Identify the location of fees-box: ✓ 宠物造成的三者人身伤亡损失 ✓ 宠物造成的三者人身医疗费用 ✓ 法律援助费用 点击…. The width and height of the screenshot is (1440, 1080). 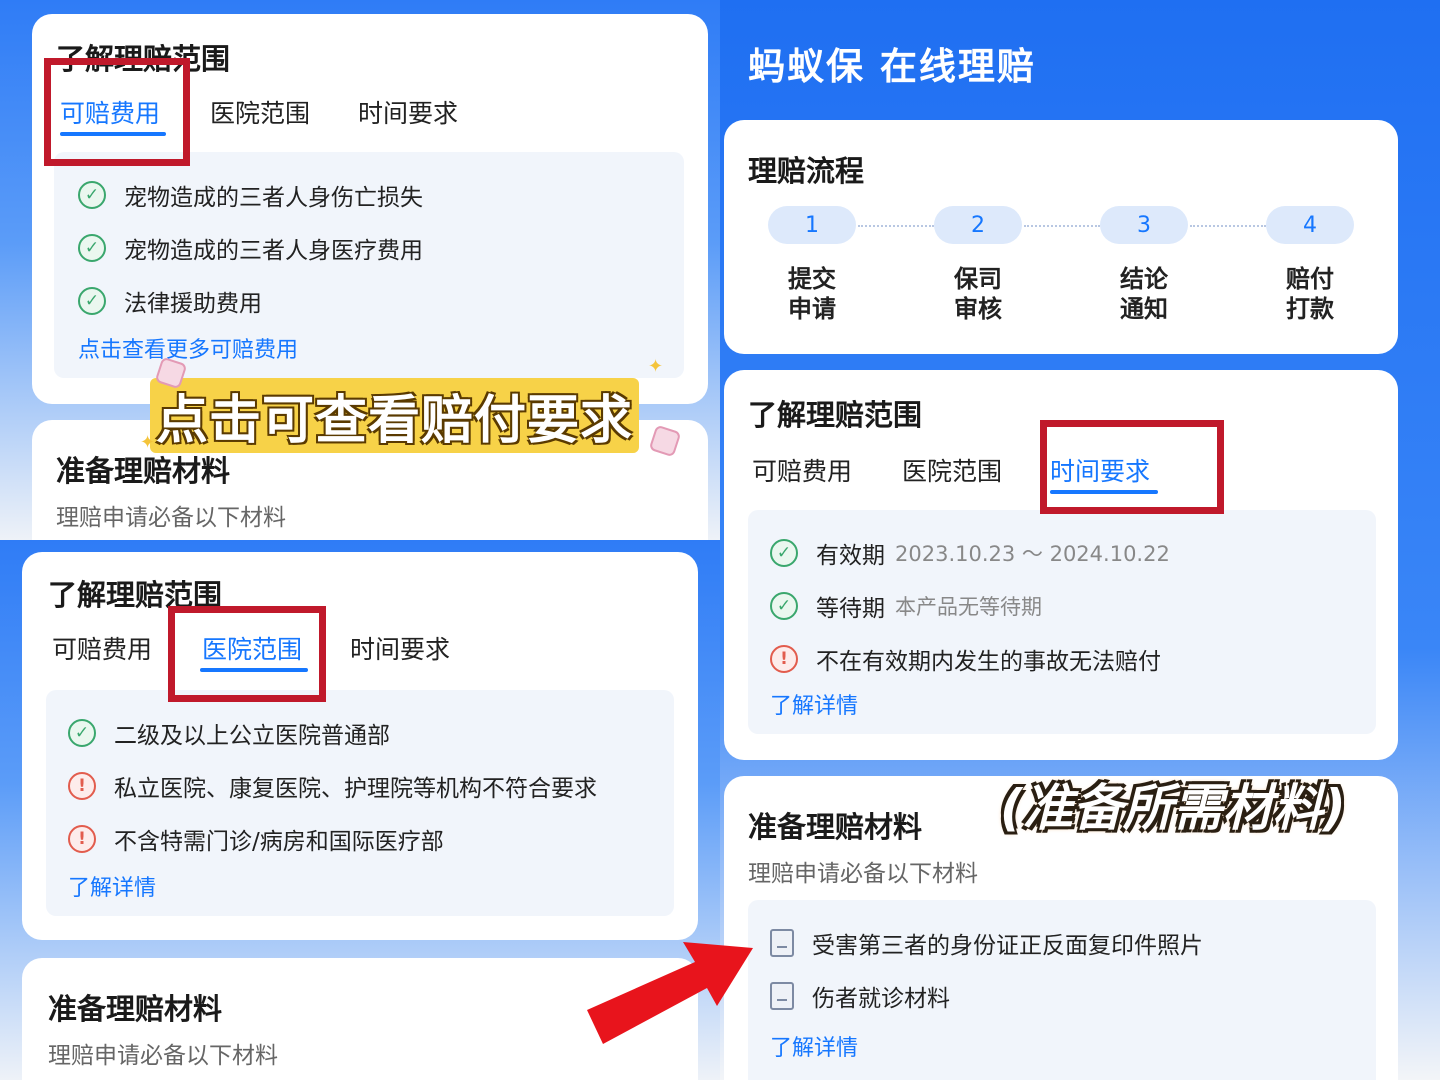
(369, 265).